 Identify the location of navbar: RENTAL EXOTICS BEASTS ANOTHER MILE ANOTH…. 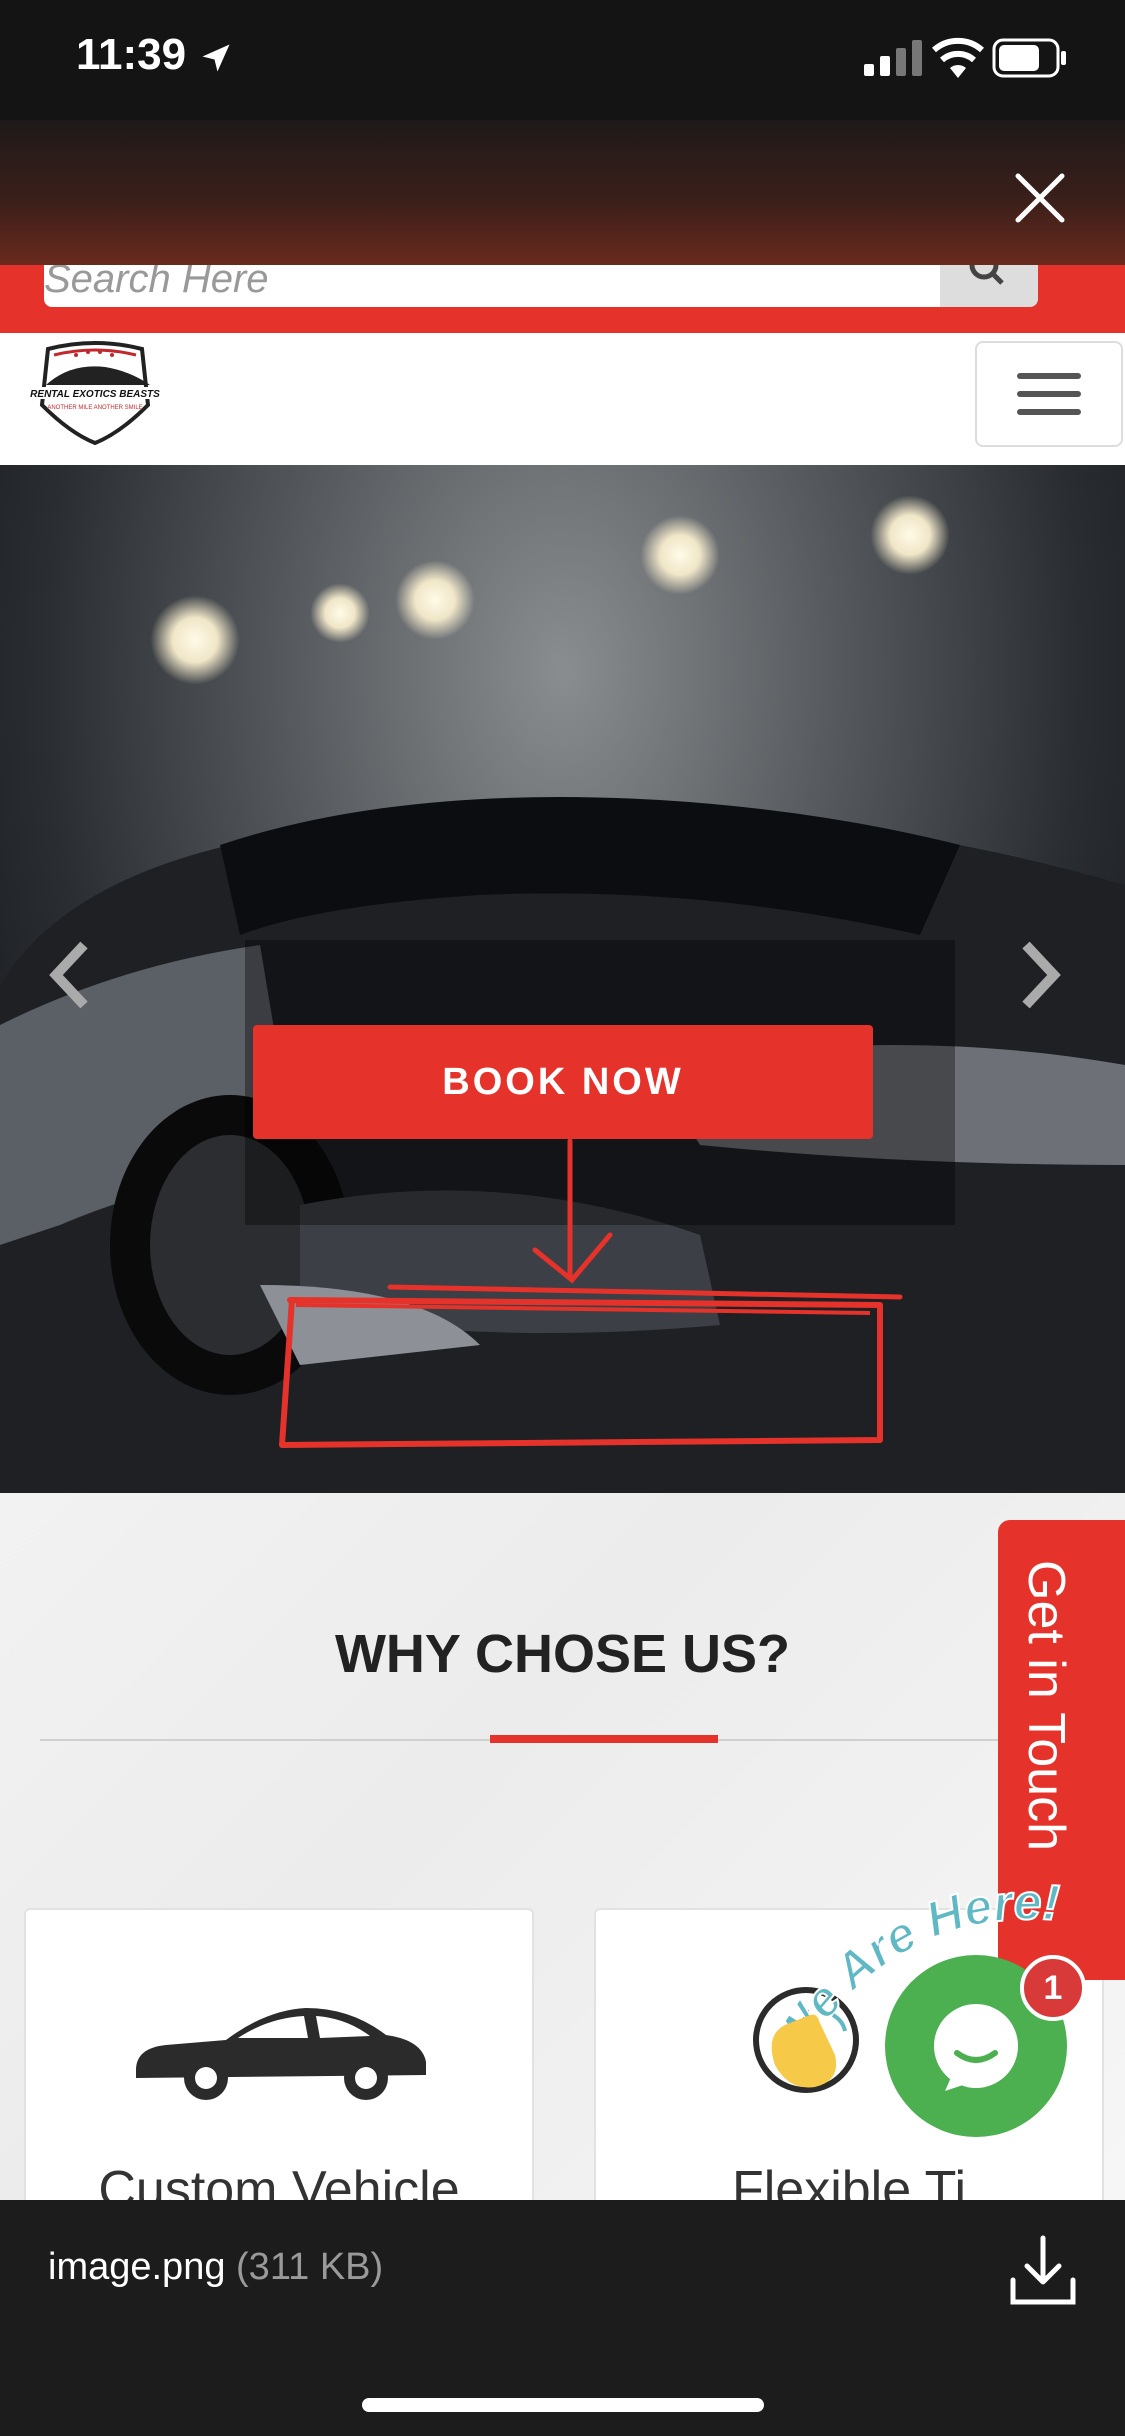
(562, 399).